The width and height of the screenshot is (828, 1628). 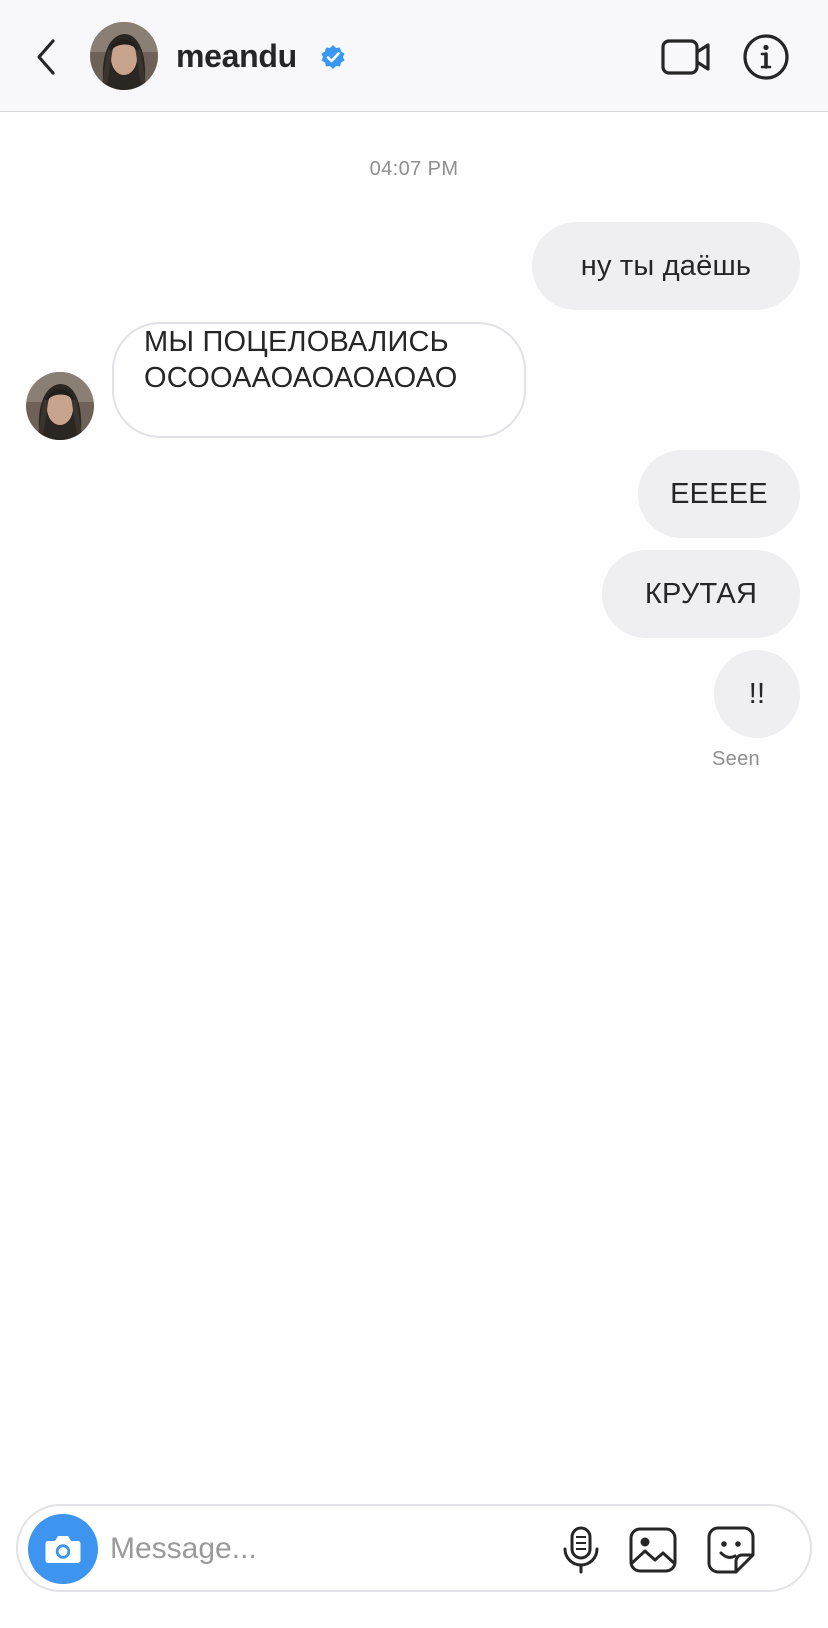 I want to click on message-text: ну ты даёшь, so click(x=666, y=266).